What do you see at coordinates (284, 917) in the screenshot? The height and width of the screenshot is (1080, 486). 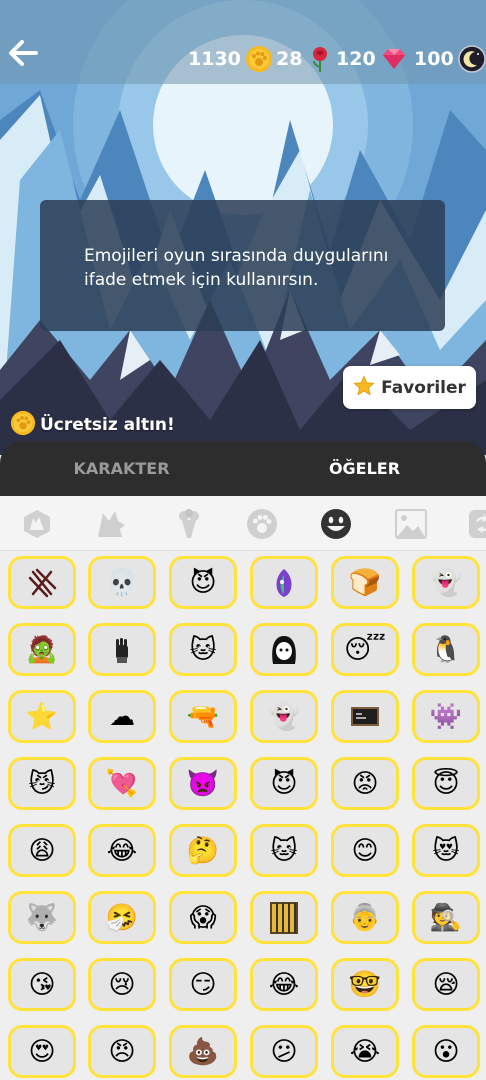 I see `emoji-tile-jail-bars` at bounding box center [284, 917].